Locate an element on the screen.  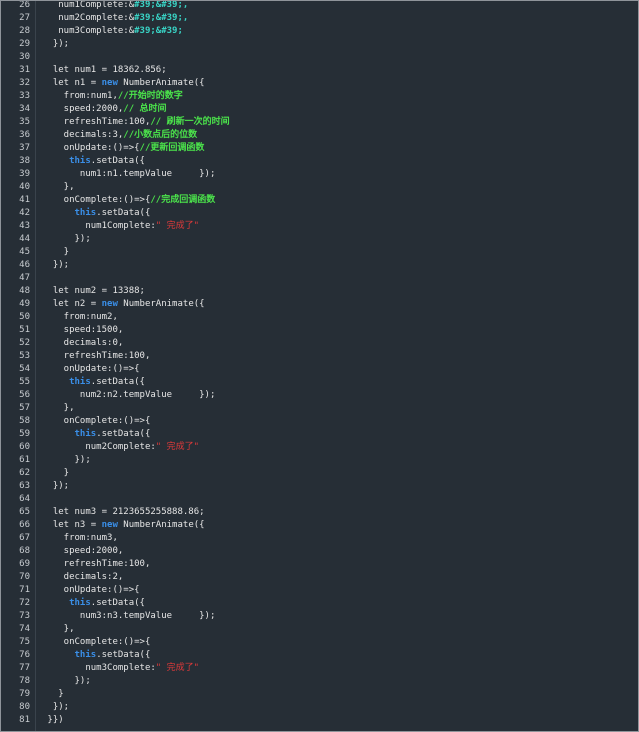
line-number: 28 is located at coordinates (24, 31).